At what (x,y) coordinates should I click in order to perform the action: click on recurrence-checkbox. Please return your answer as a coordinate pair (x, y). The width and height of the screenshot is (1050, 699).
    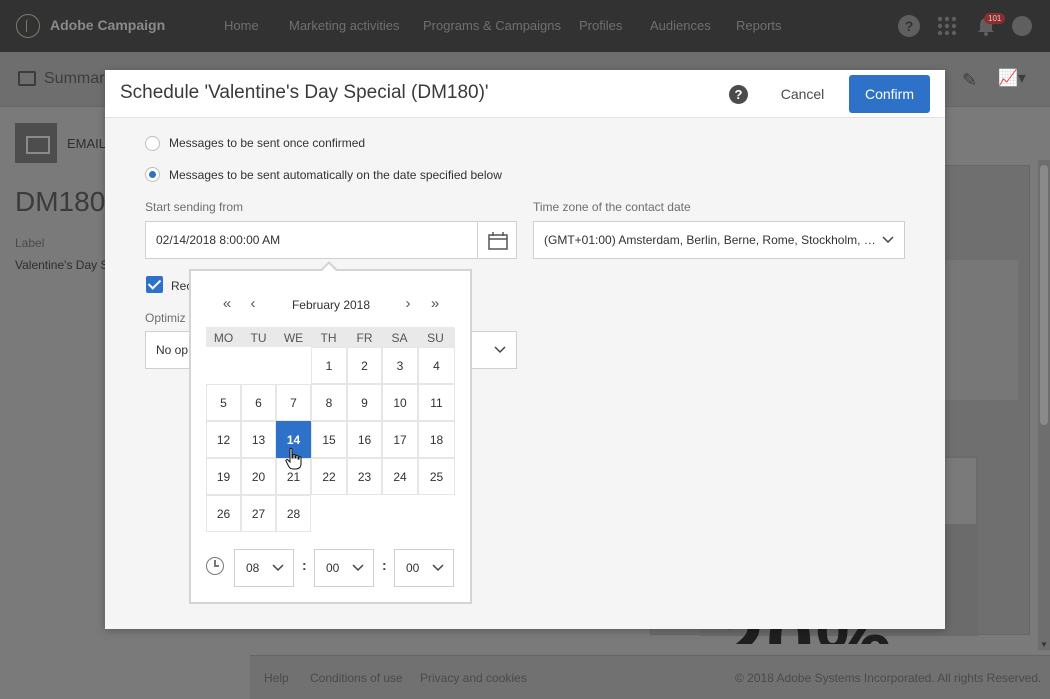
    Looking at the image, I should click on (154, 284).